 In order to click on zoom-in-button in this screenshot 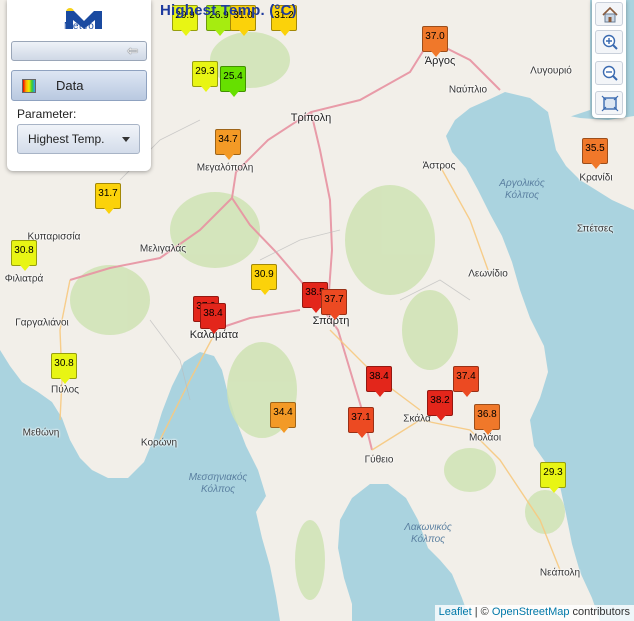, I will do `click(609, 42)`.